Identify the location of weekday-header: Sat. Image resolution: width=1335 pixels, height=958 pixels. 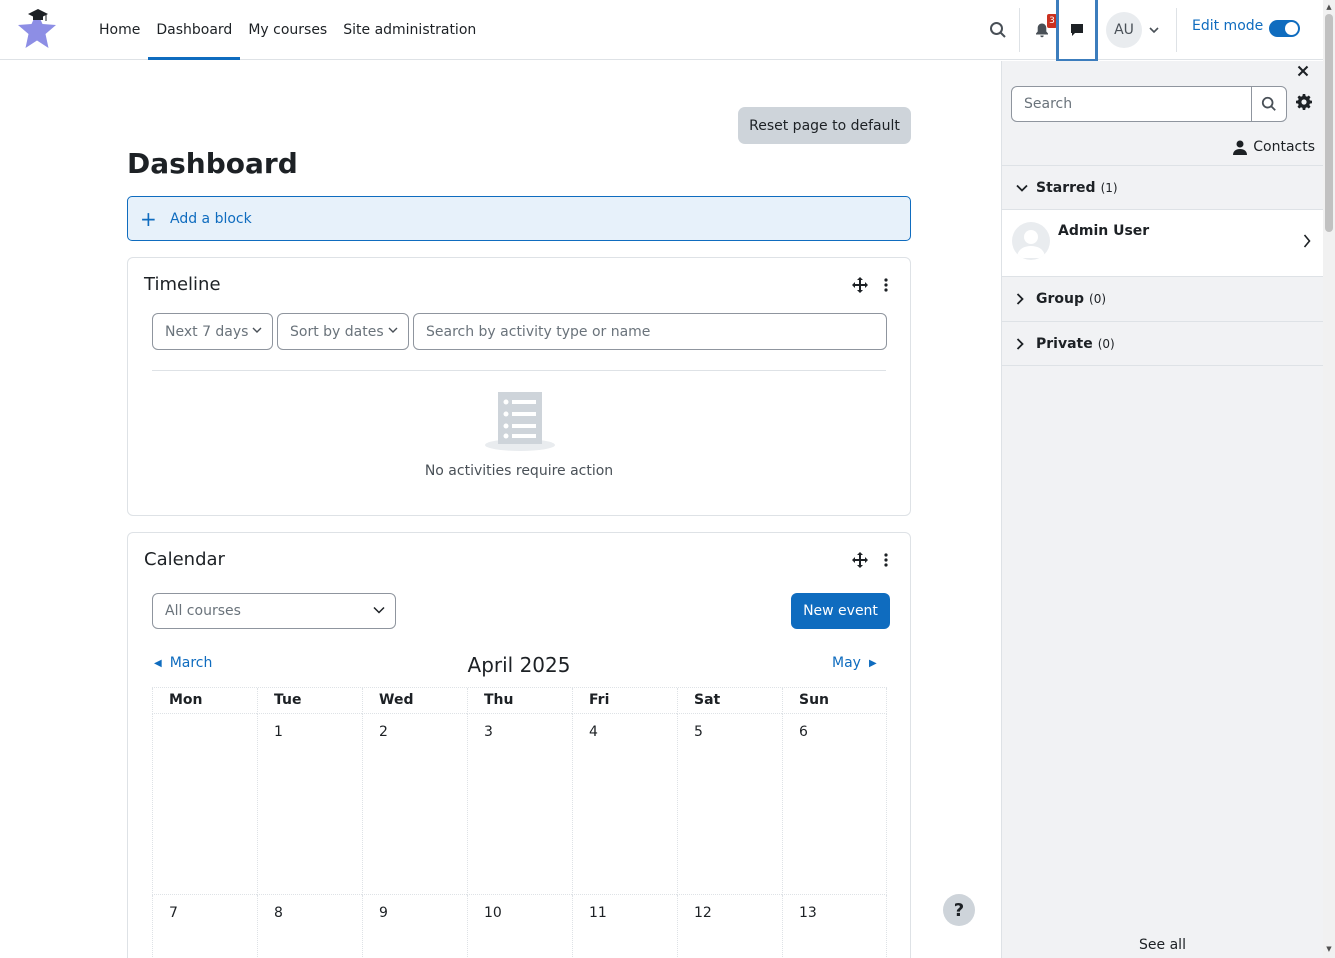
(729, 701).